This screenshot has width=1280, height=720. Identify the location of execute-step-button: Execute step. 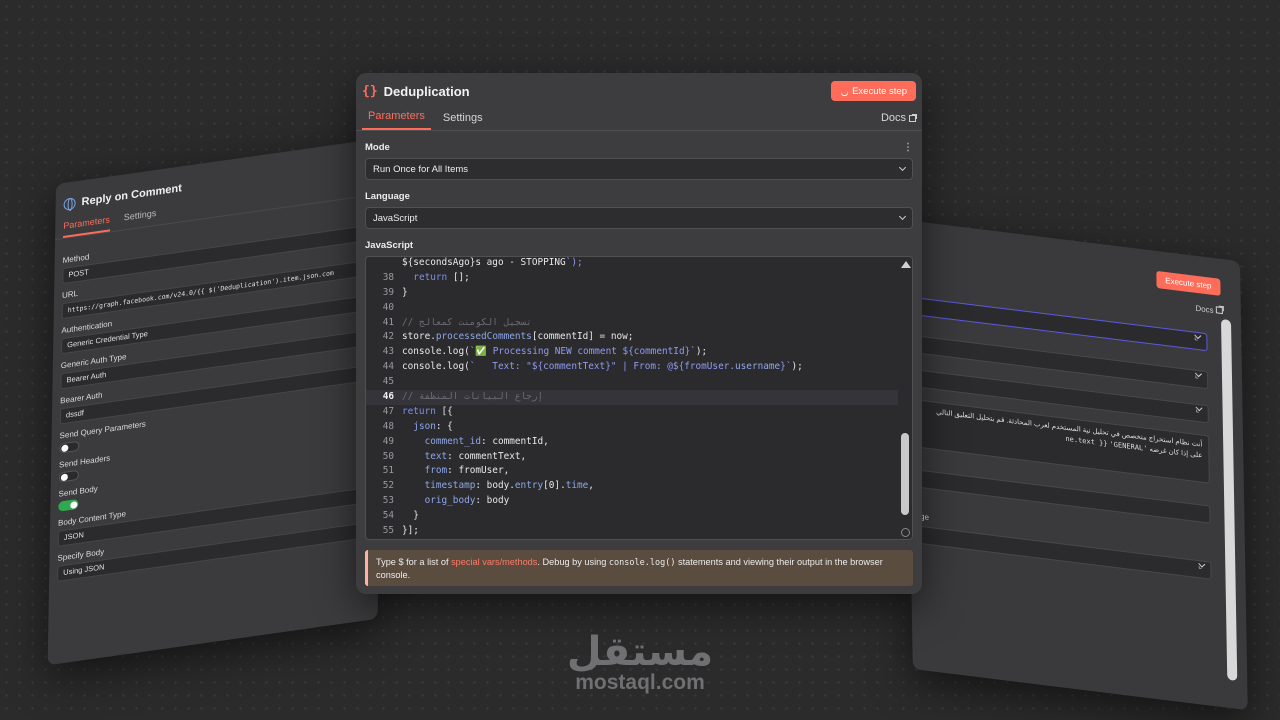
(873, 91).